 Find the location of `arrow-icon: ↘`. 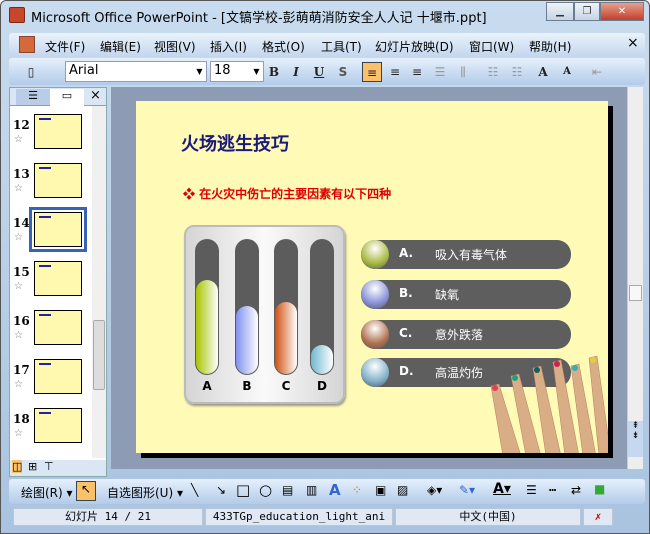

arrow-icon: ↘ is located at coordinates (221, 490).